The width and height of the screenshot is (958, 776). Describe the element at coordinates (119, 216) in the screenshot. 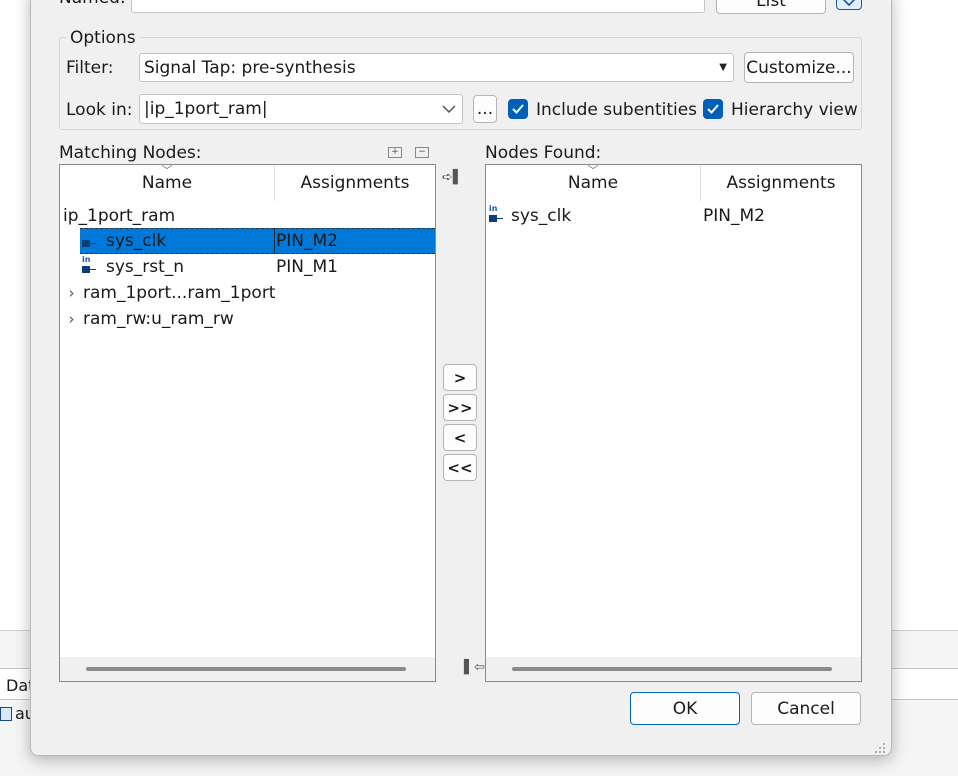

I see `node-name: ip_1port_ram` at that location.